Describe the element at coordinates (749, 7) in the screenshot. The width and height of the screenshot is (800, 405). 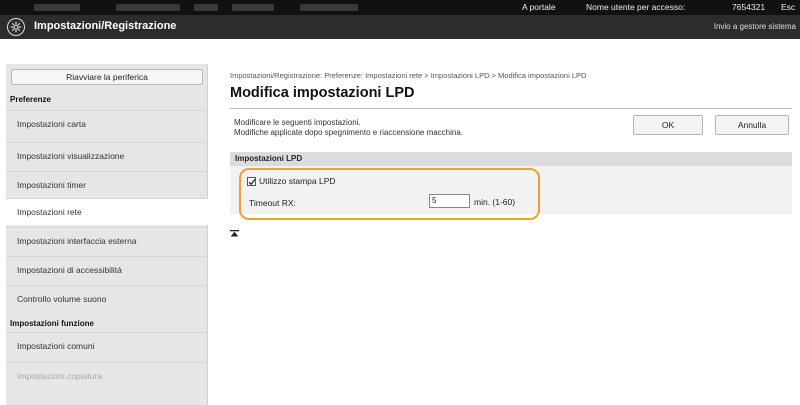
I see `user-id: 7654321` at that location.